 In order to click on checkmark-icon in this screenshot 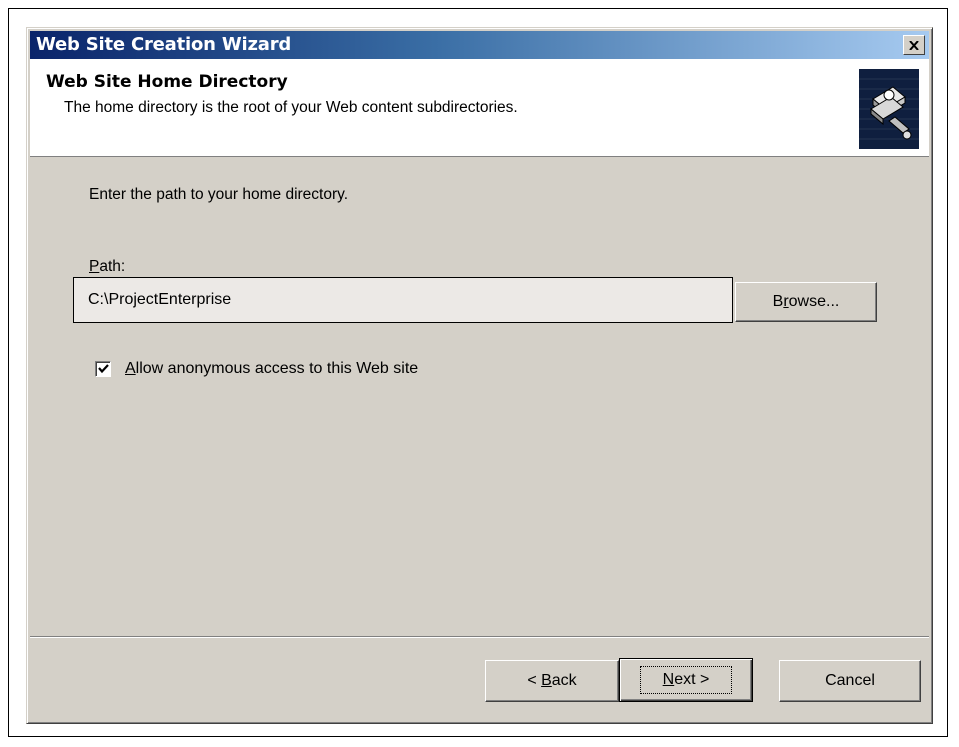, I will do `click(103, 369)`.